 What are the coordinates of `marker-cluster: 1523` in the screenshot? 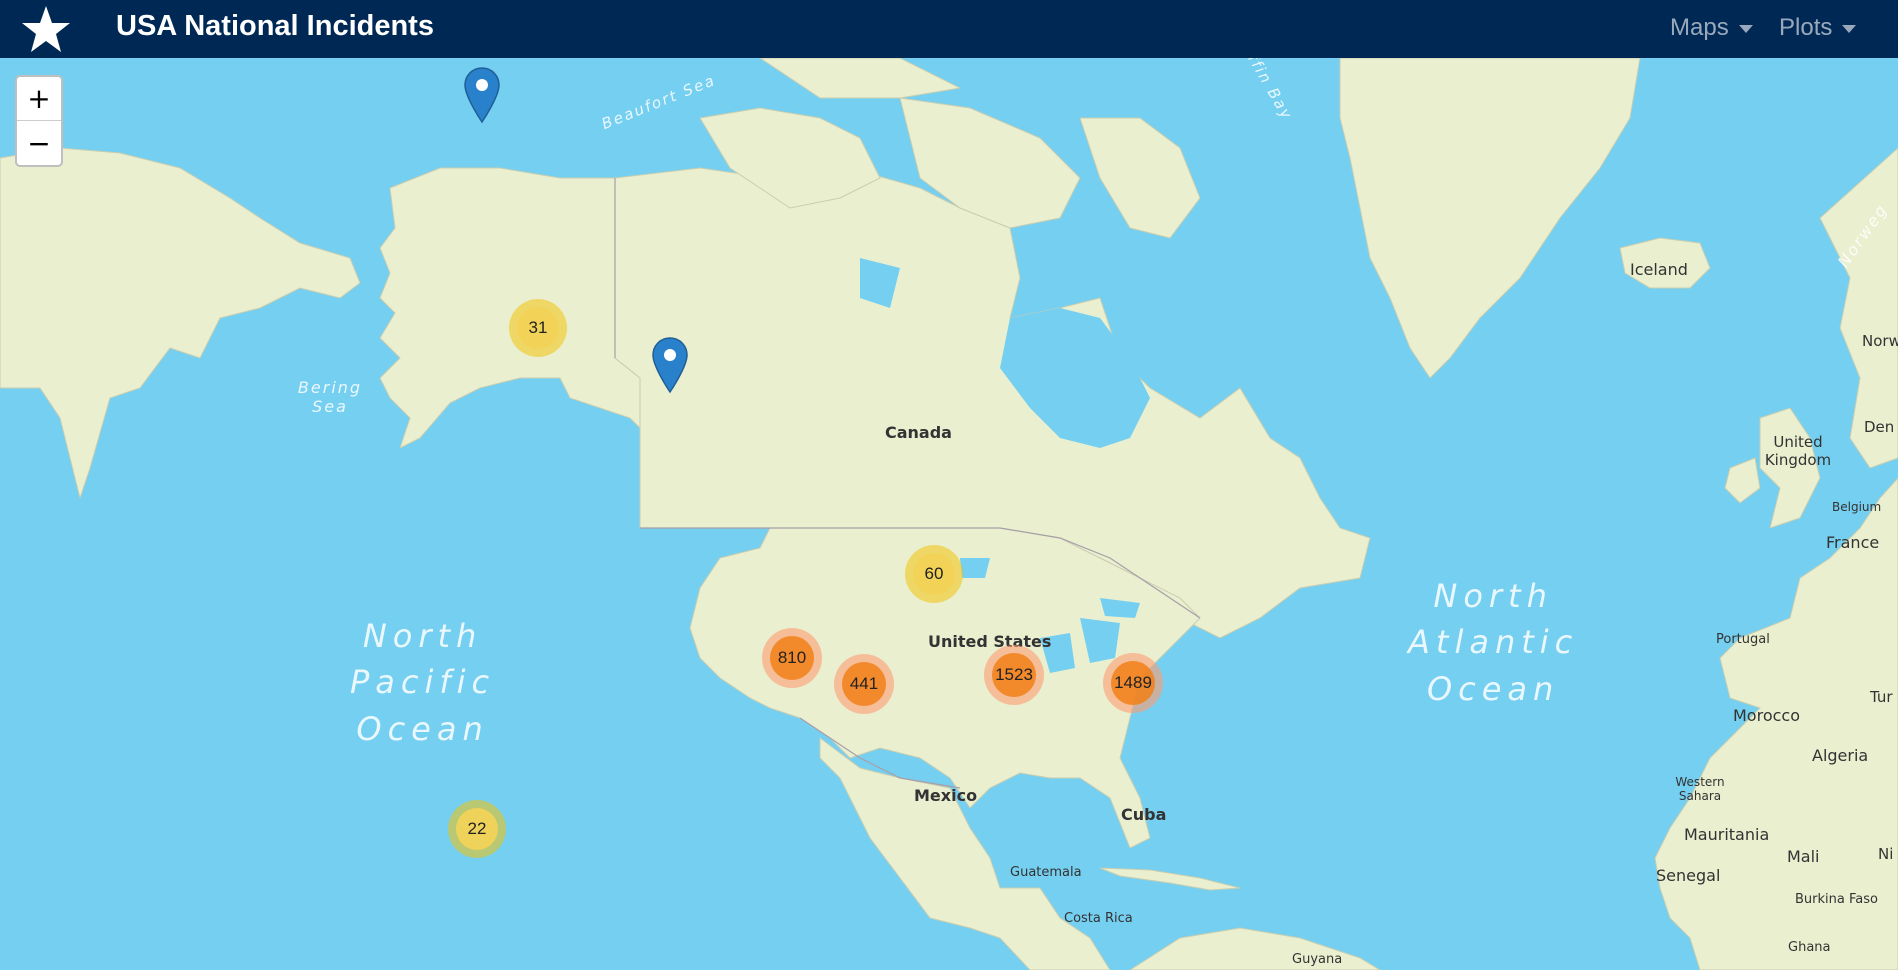 It's located at (1014, 675).